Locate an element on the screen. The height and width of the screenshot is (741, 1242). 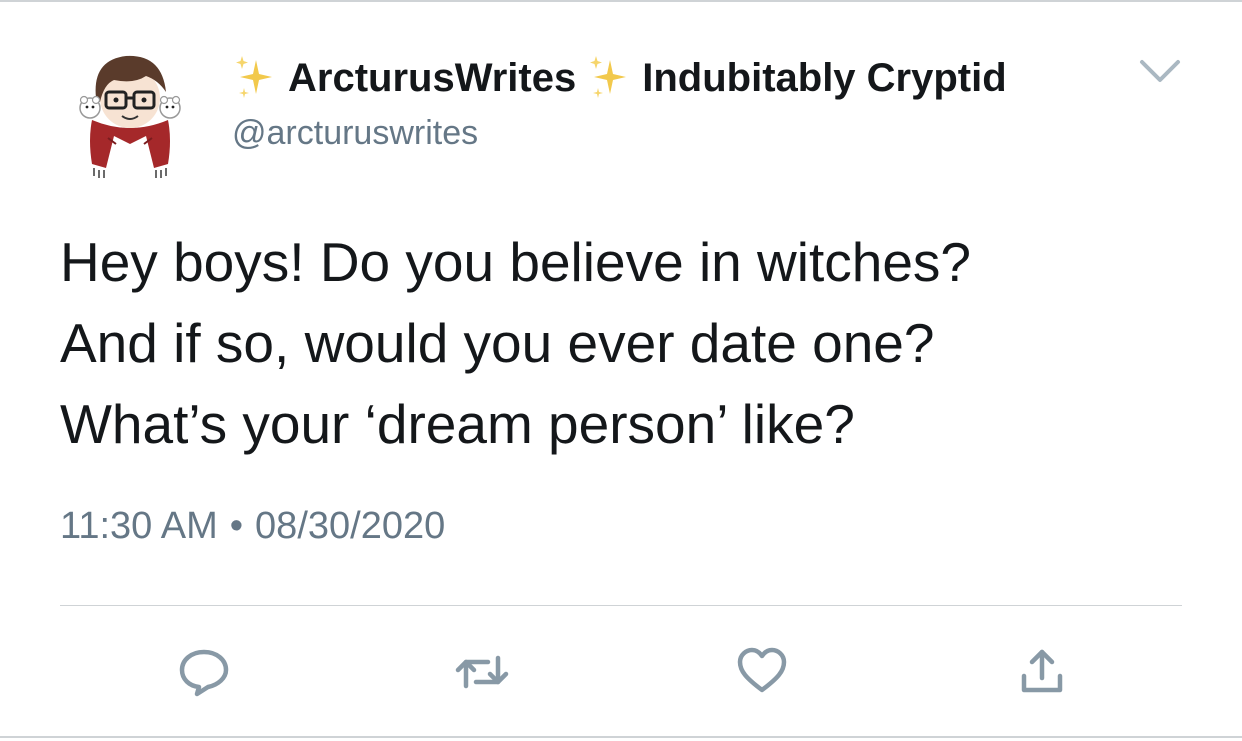
retweet-icon is located at coordinates (482, 672).